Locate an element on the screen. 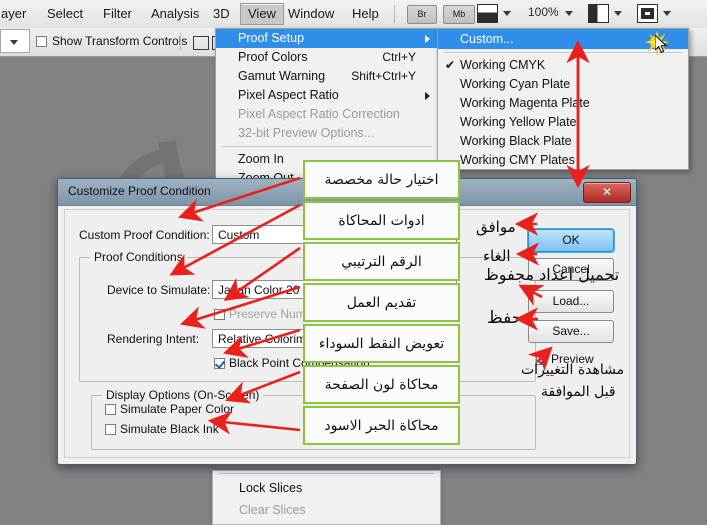  proof-conditions-group-label: Proof Conditions is located at coordinates (138, 257).